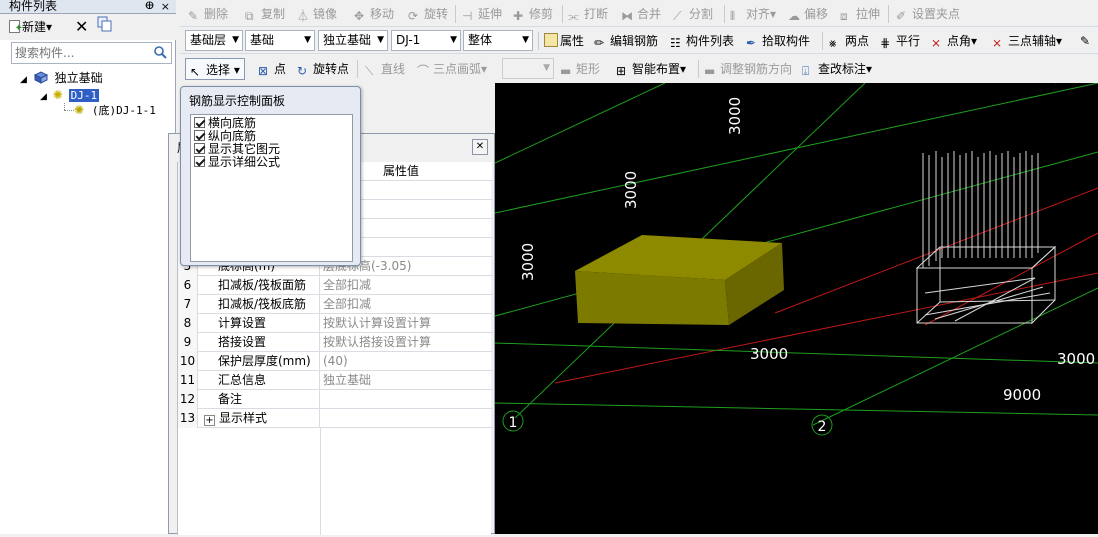 This screenshot has width=1098, height=537. Describe the element at coordinates (1085, 41) in the screenshot. I see `brush-icon: ✎` at that location.